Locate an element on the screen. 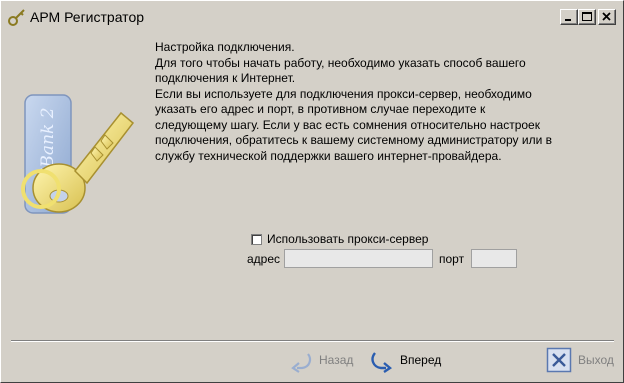 The image size is (624, 383). next-button-label: Вперед is located at coordinates (421, 360).